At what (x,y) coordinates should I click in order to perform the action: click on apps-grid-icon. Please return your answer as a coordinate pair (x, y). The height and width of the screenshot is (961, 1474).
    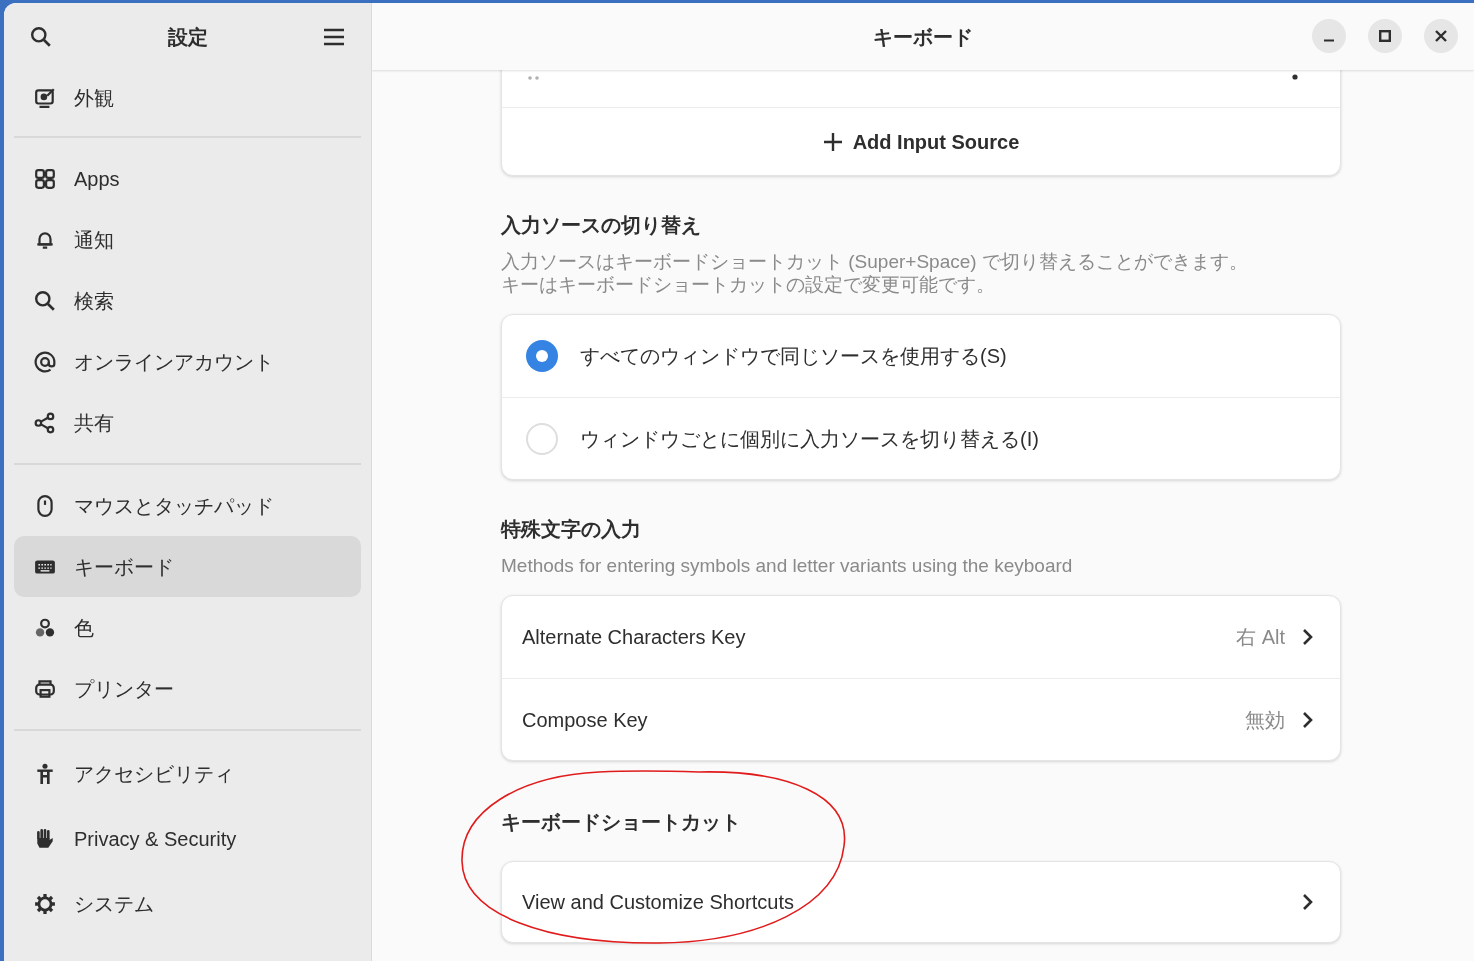
    Looking at the image, I should click on (45, 178).